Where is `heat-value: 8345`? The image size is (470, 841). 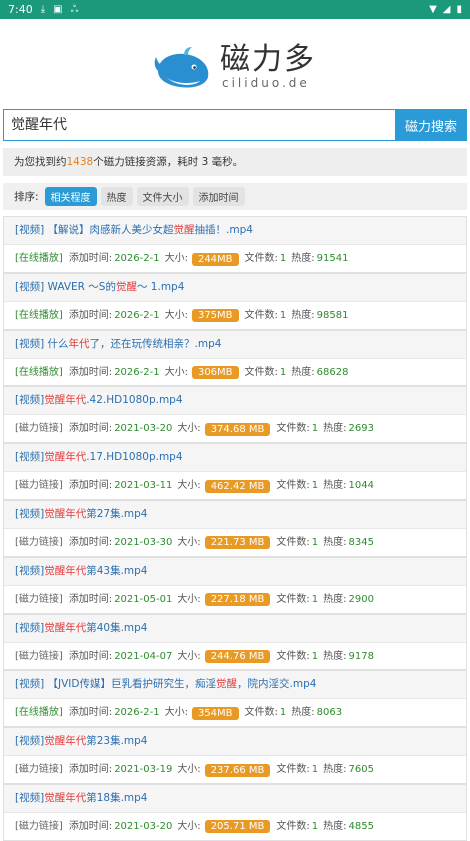
heat-value: 8345 is located at coordinates (361, 542).